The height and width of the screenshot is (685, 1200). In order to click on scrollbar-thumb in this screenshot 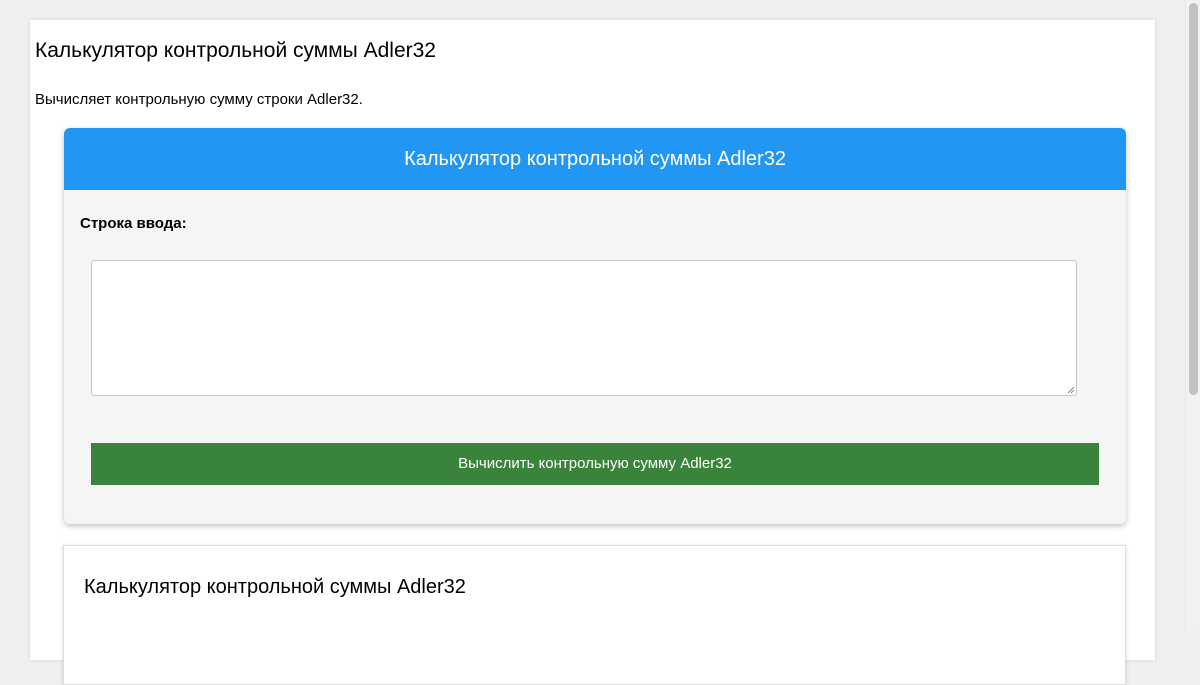, I will do `click(1193, 199)`.